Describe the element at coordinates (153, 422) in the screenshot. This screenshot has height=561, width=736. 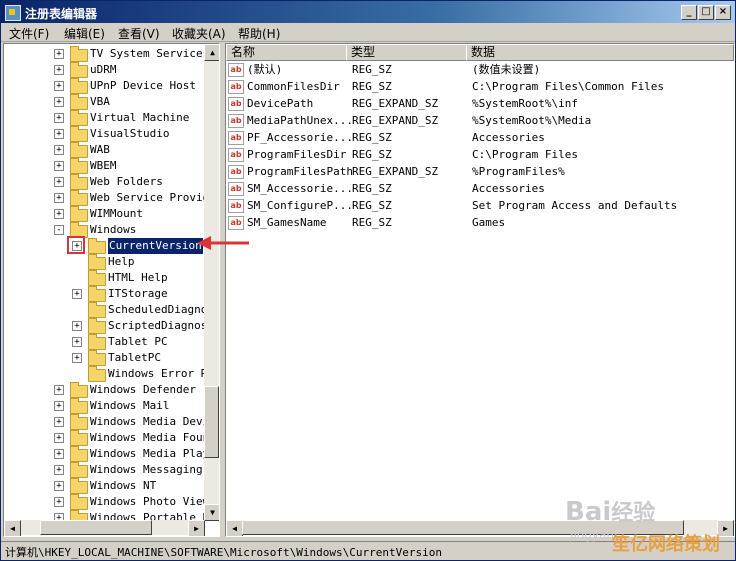
I see `tree-item-label: Windows Media Devic` at that location.